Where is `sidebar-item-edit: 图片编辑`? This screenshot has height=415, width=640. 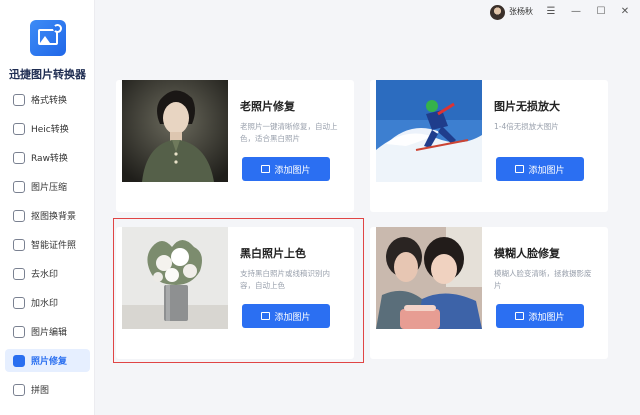
sidebar-item-edit: 图片编辑 is located at coordinates (47, 331).